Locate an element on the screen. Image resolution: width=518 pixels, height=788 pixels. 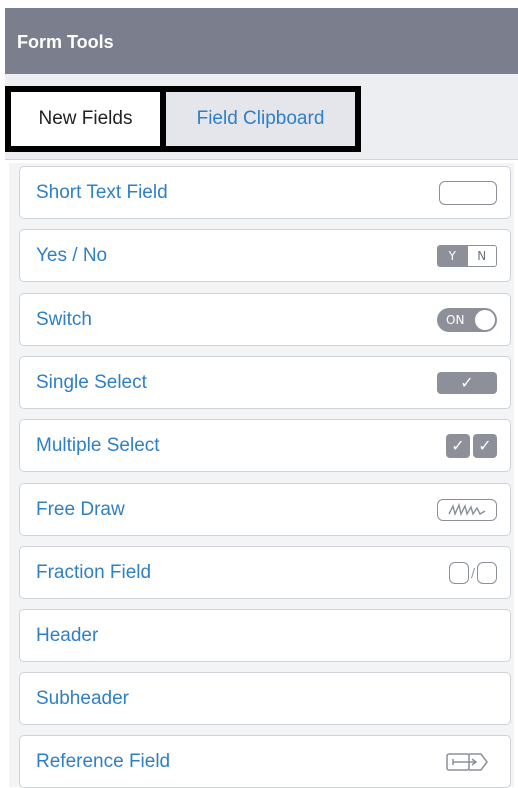
yes-no-icon: YN is located at coordinates (467, 256).